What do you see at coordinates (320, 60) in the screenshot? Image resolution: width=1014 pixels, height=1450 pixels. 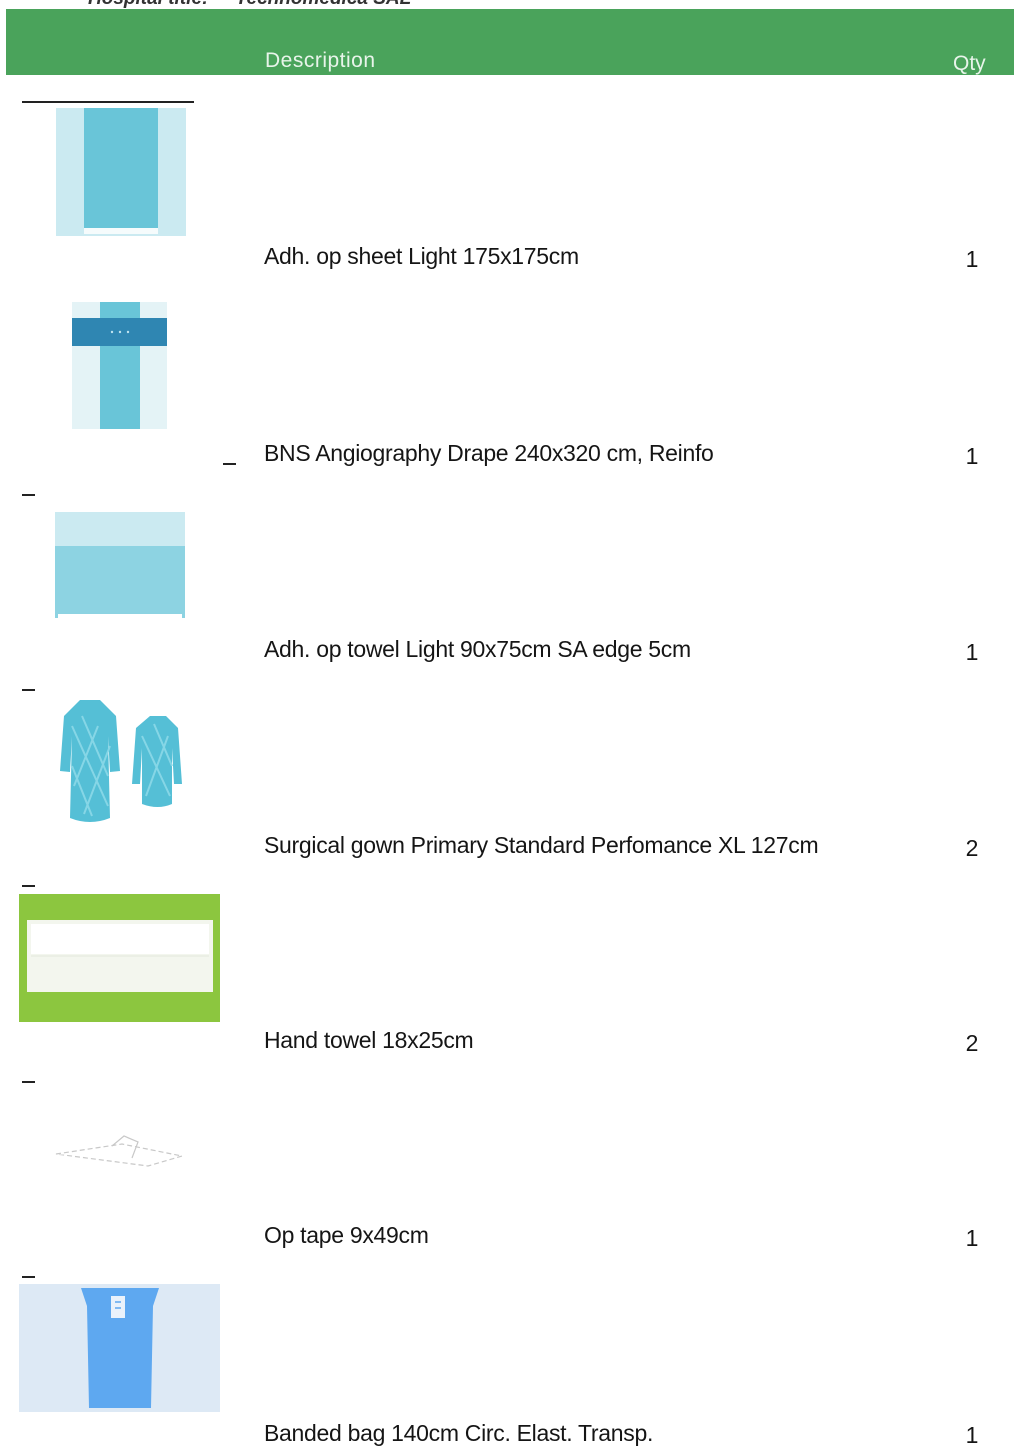 I see `description-column-header: Description` at bounding box center [320, 60].